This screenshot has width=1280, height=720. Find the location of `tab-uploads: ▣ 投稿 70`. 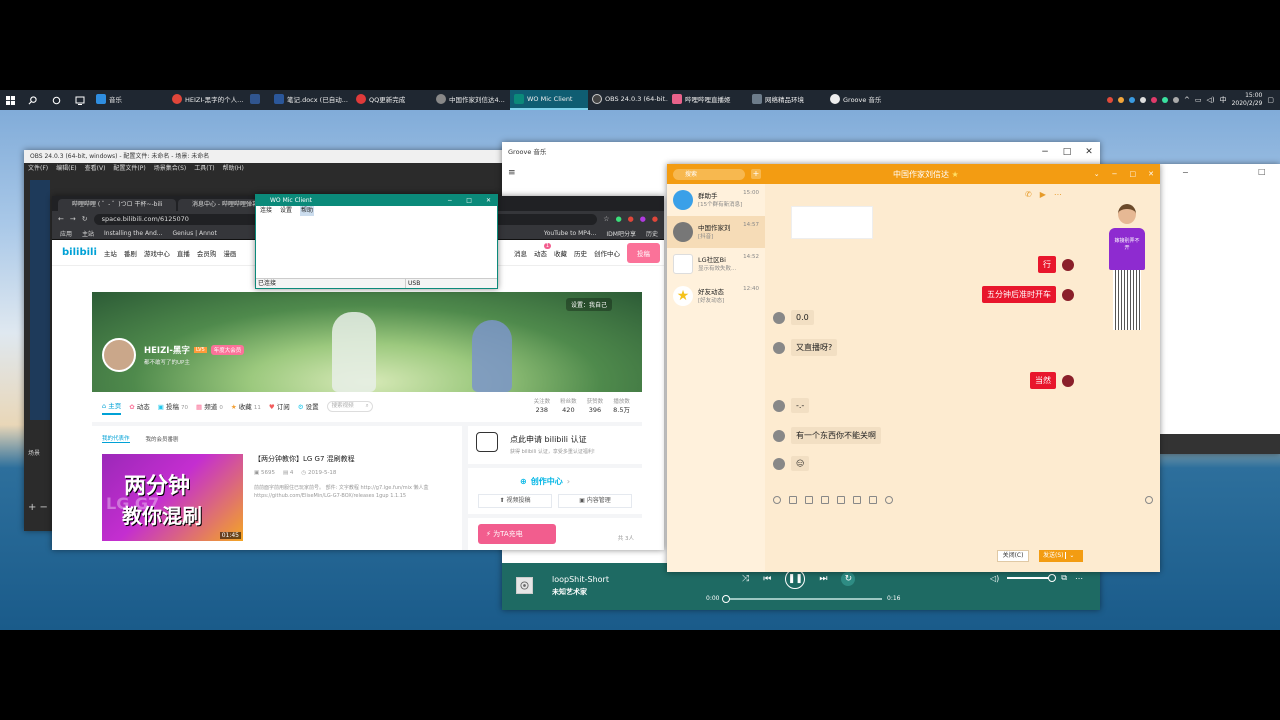

tab-uploads: ▣ 投稿 70 is located at coordinates (173, 406).